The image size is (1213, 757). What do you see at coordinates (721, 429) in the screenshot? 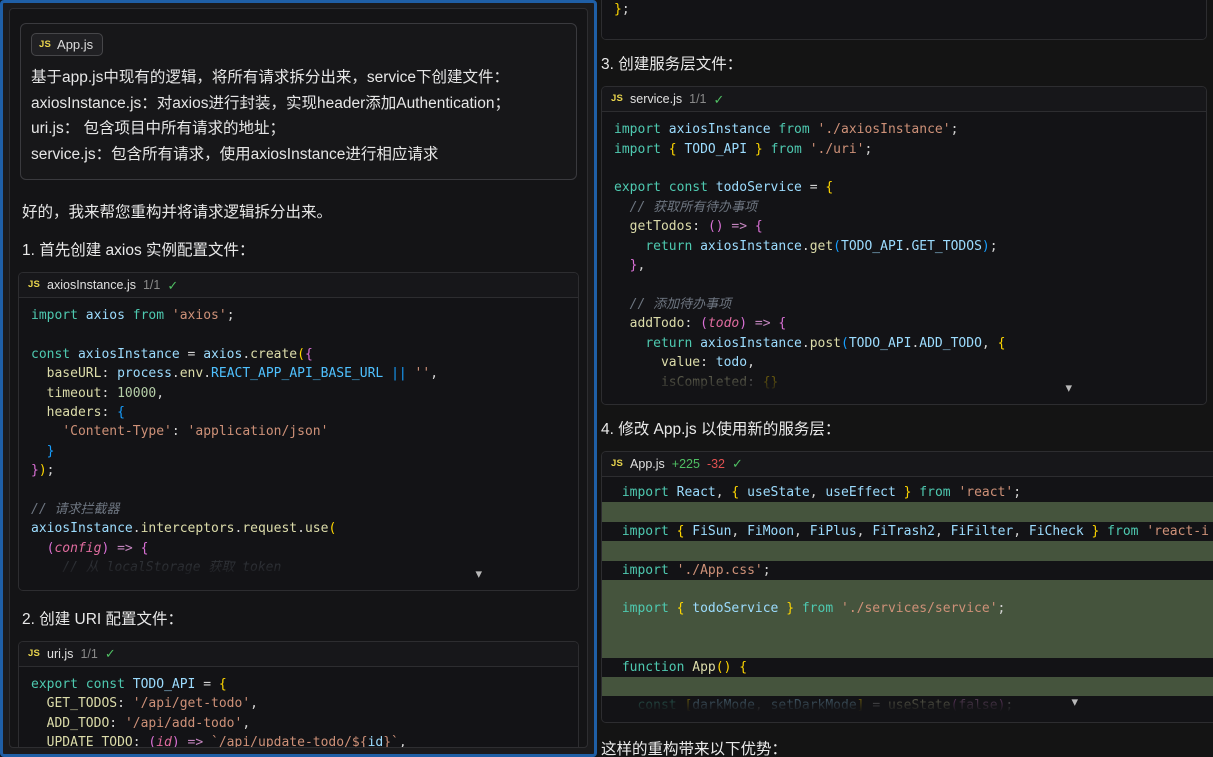
I see `step4-title: 4. 修改 App.js 以使用新的服务层：` at bounding box center [721, 429].